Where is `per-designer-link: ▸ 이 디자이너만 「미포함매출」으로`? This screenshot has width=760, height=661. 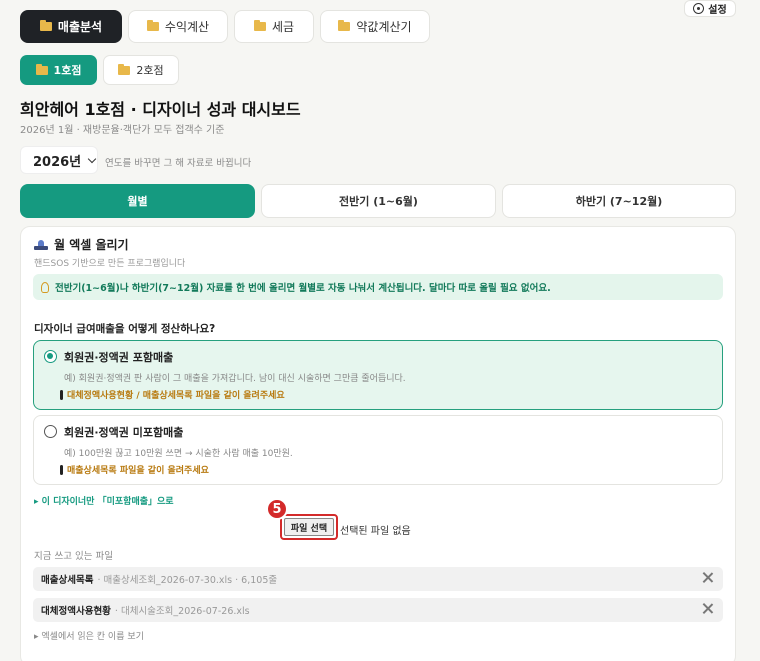 per-designer-link: ▸ 이 디자이너만 「미포함매출」으로 is located at coordinates (104, 500).